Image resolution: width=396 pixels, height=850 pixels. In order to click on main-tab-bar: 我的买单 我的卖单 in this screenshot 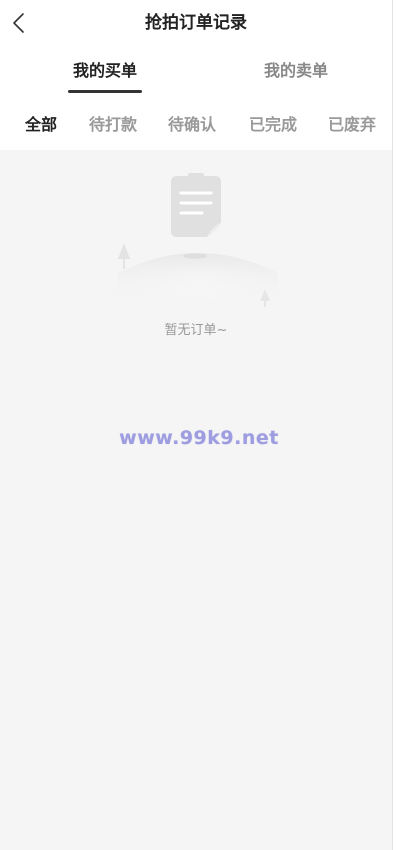, I will do `click(196, 74)`.